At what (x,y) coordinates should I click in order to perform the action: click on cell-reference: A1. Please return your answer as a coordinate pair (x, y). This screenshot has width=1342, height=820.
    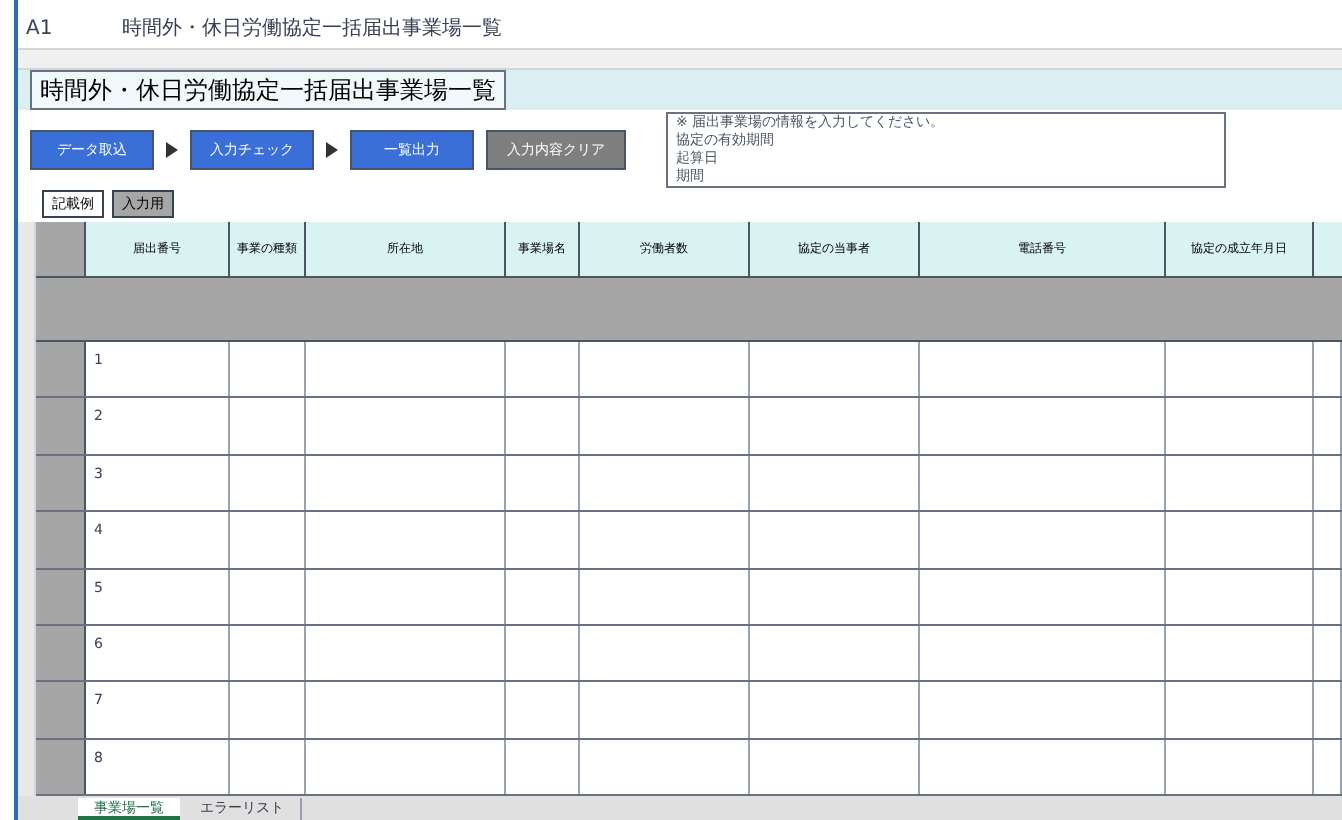
    Looking at the image, I should click on (66, 29).